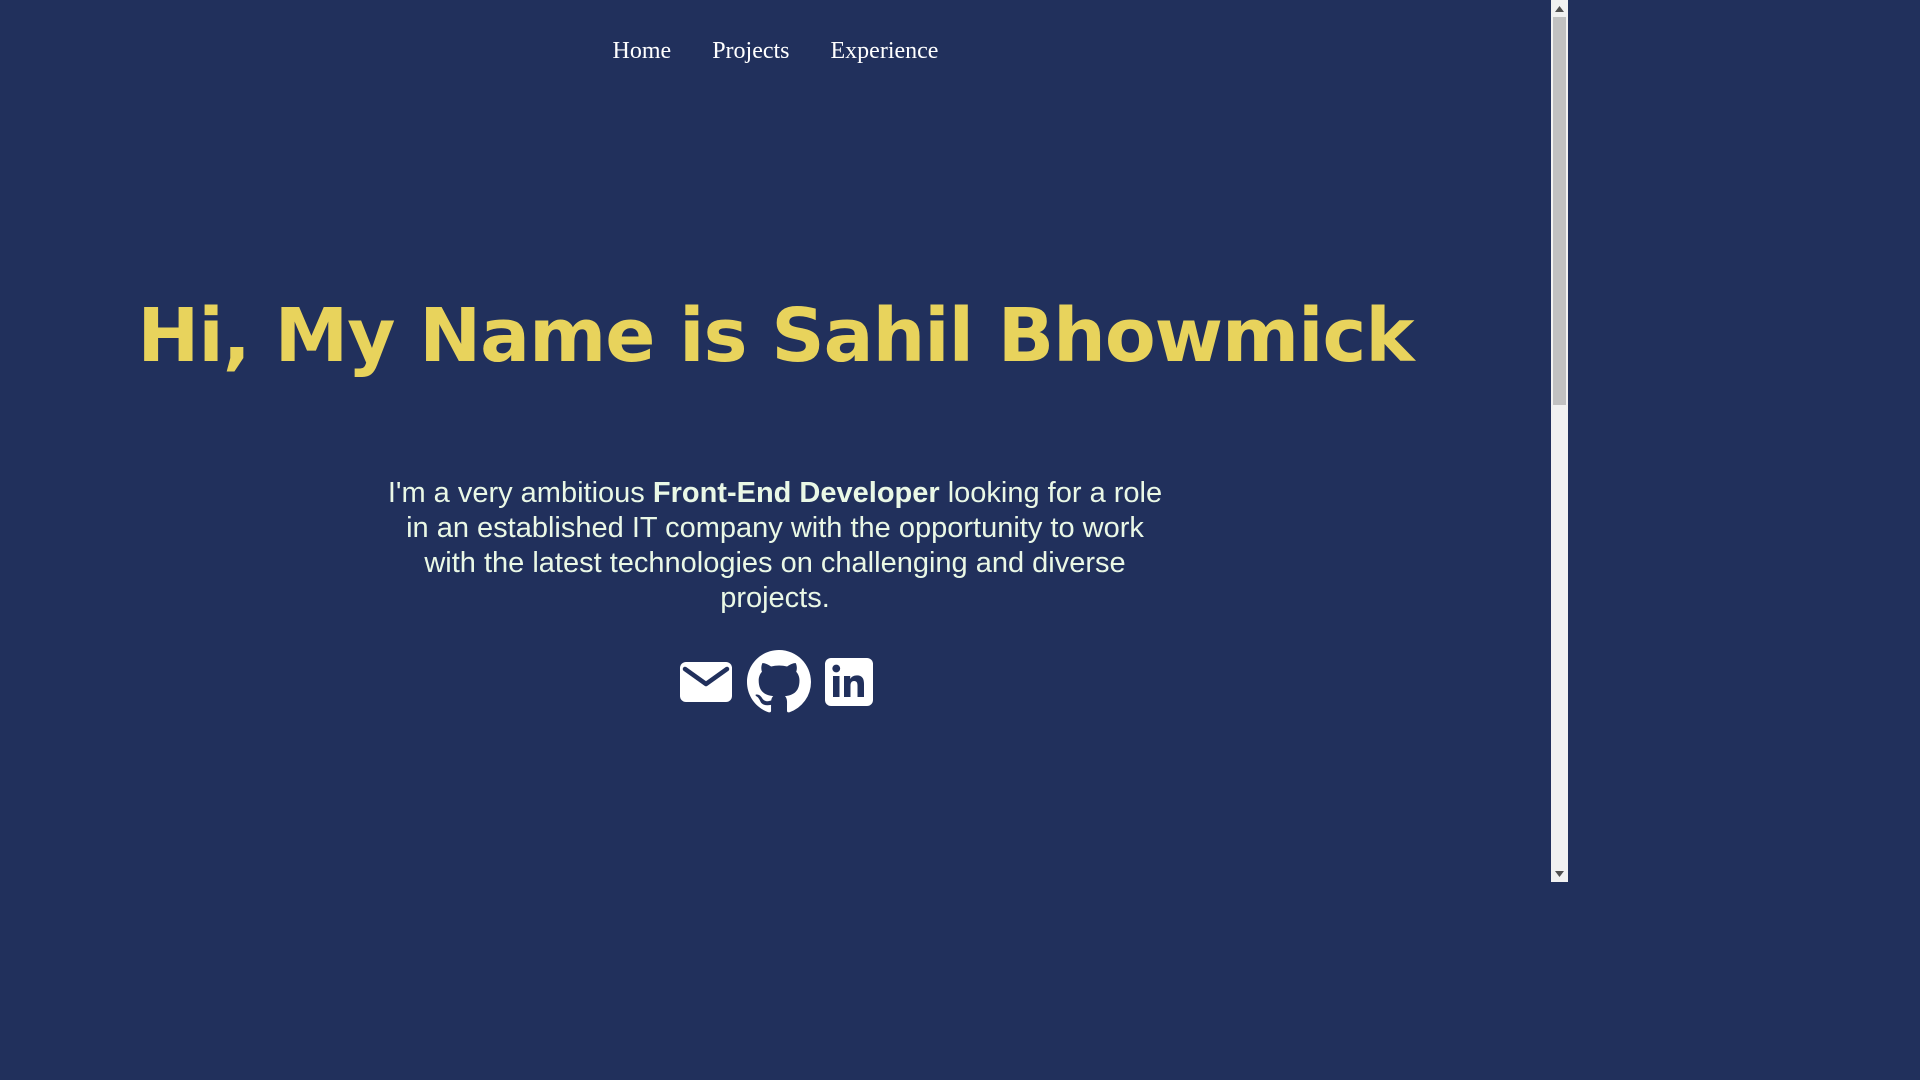 This screenshot has height=1080, width=1920. I want to click on vertical-scrollbar, so click(1559, 441).